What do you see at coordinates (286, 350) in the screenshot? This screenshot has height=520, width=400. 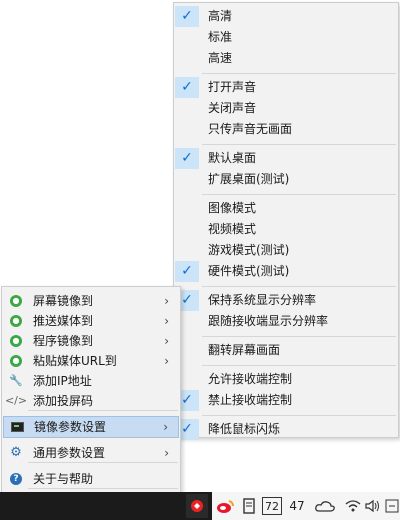 I see `submenu-item: 翻转屏幕画面` at bounding box center [286, 350].